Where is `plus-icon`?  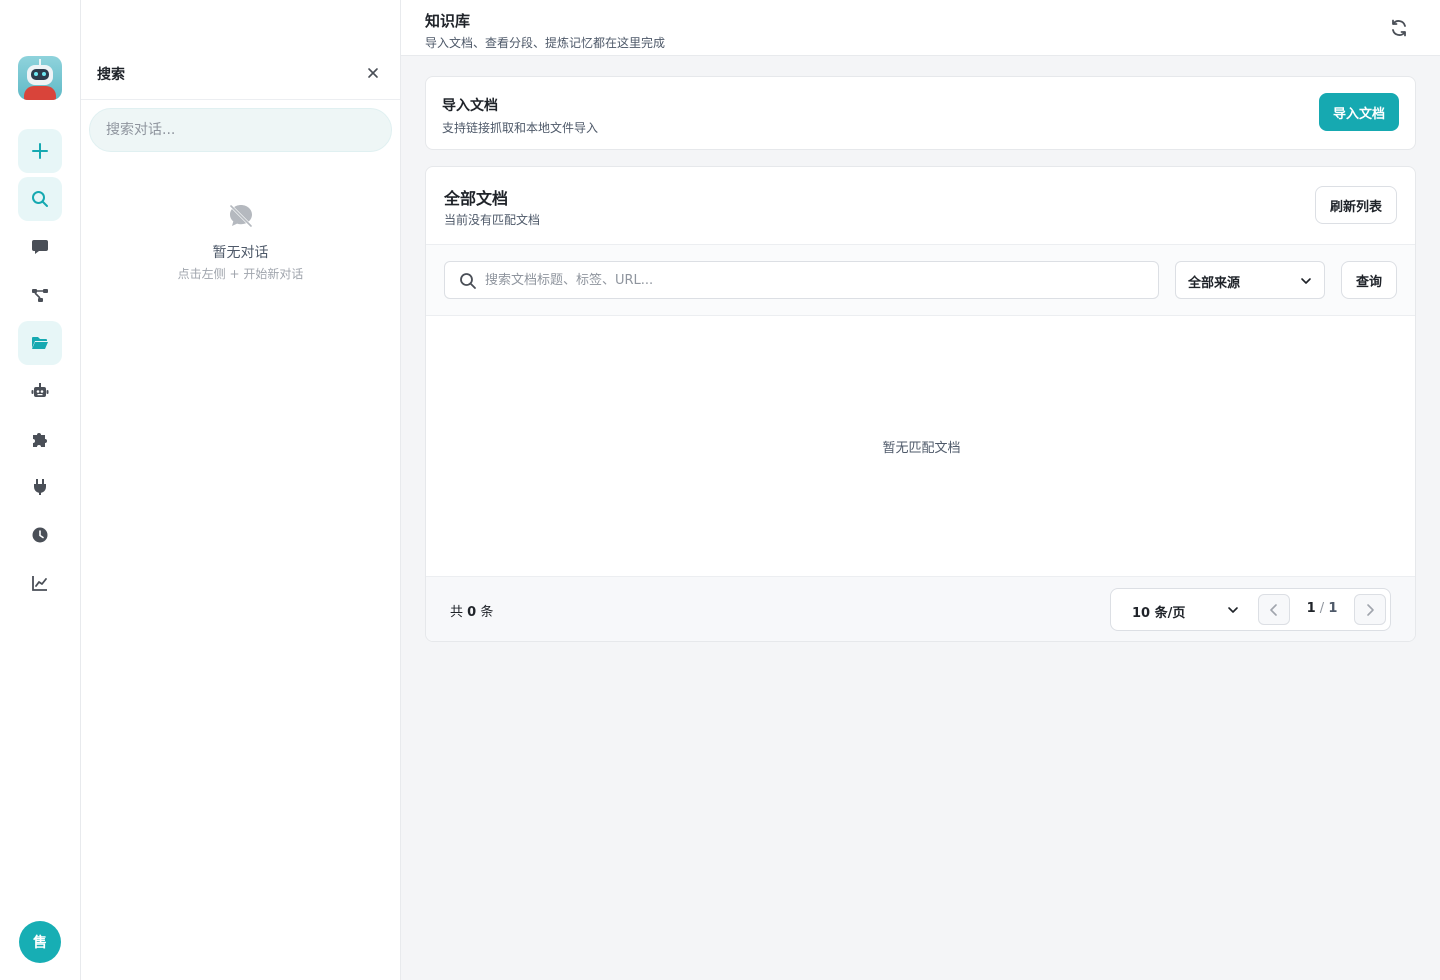 plus-icon is located at coordinates (40, 151).